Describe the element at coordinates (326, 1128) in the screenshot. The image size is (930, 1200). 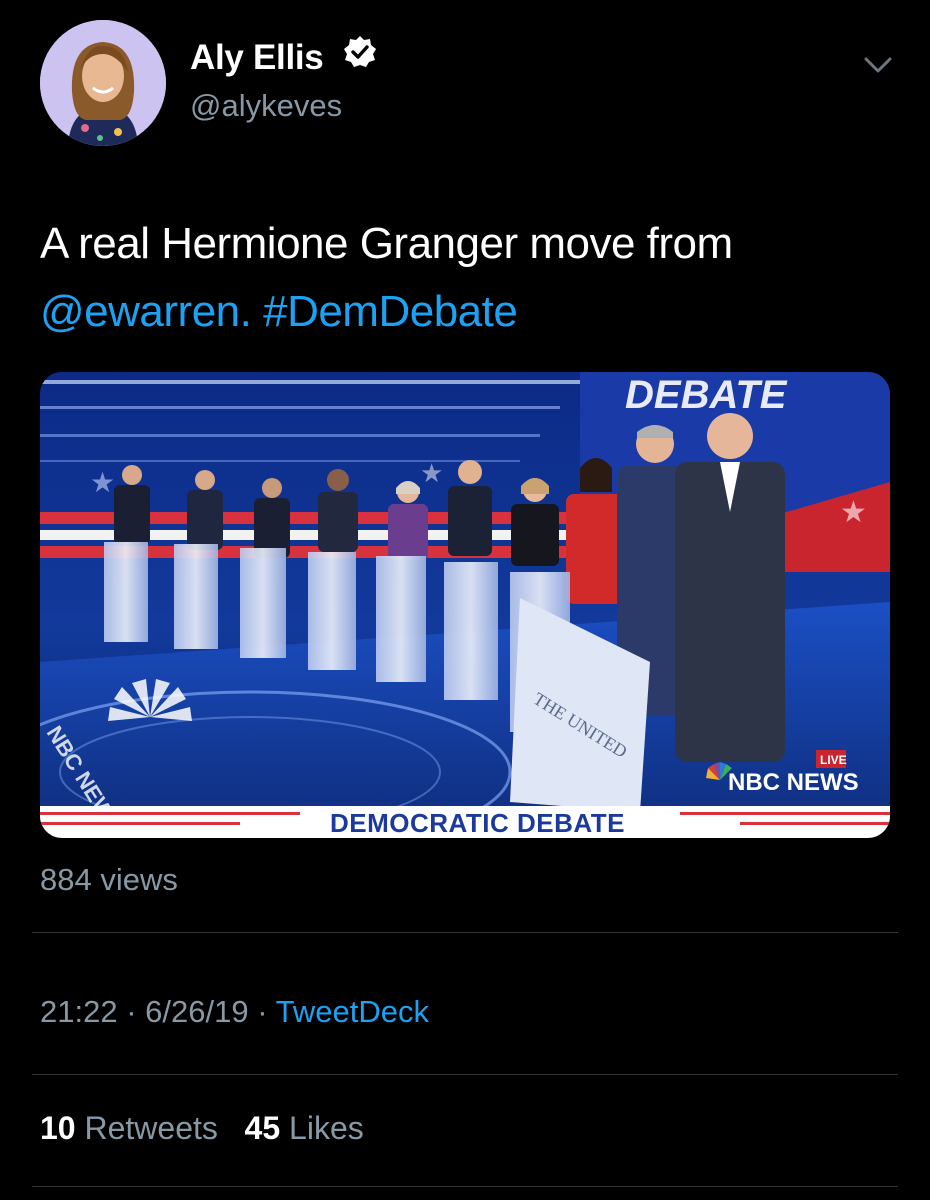
I see `likes-label: Likes` at that location.